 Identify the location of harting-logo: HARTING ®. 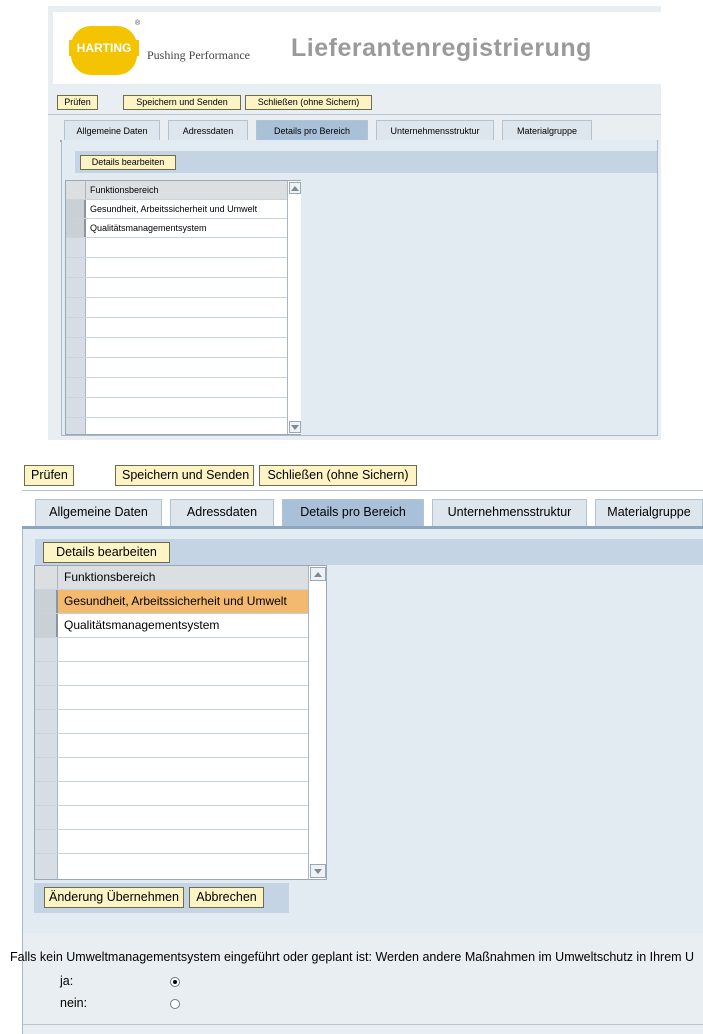
(105, 48).